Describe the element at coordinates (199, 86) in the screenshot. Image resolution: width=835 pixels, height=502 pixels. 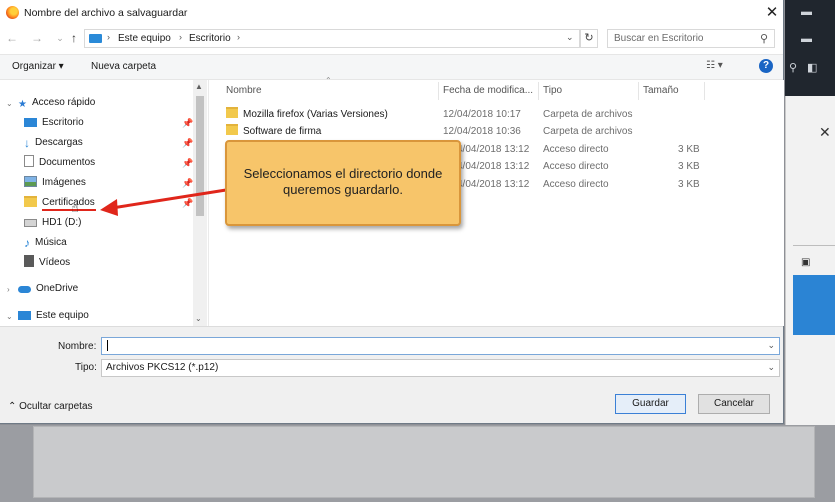
I see `scroll-up-icon: ▲` at that location.